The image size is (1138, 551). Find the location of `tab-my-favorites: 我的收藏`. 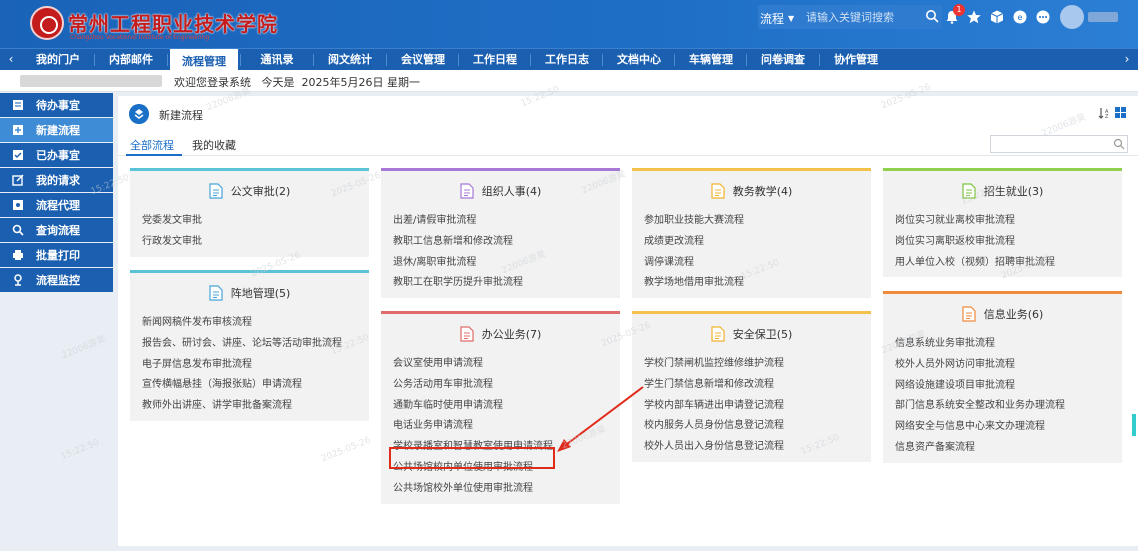

tab-my-favorites: 我的收藏 is located at coordinates (214, 145).